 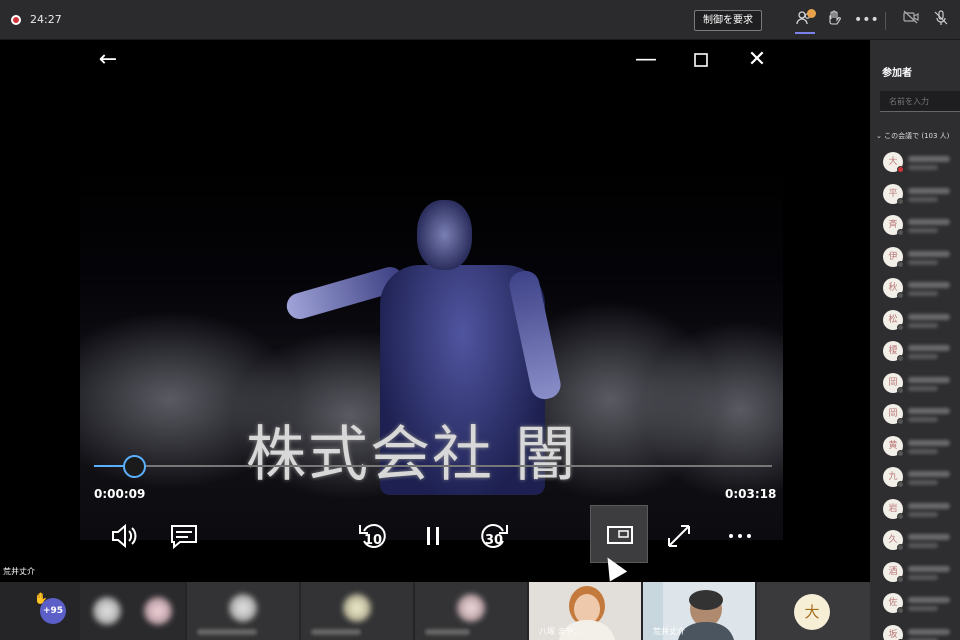 I want to click on participant-list-item: 榎, so click(x=915, y=355).